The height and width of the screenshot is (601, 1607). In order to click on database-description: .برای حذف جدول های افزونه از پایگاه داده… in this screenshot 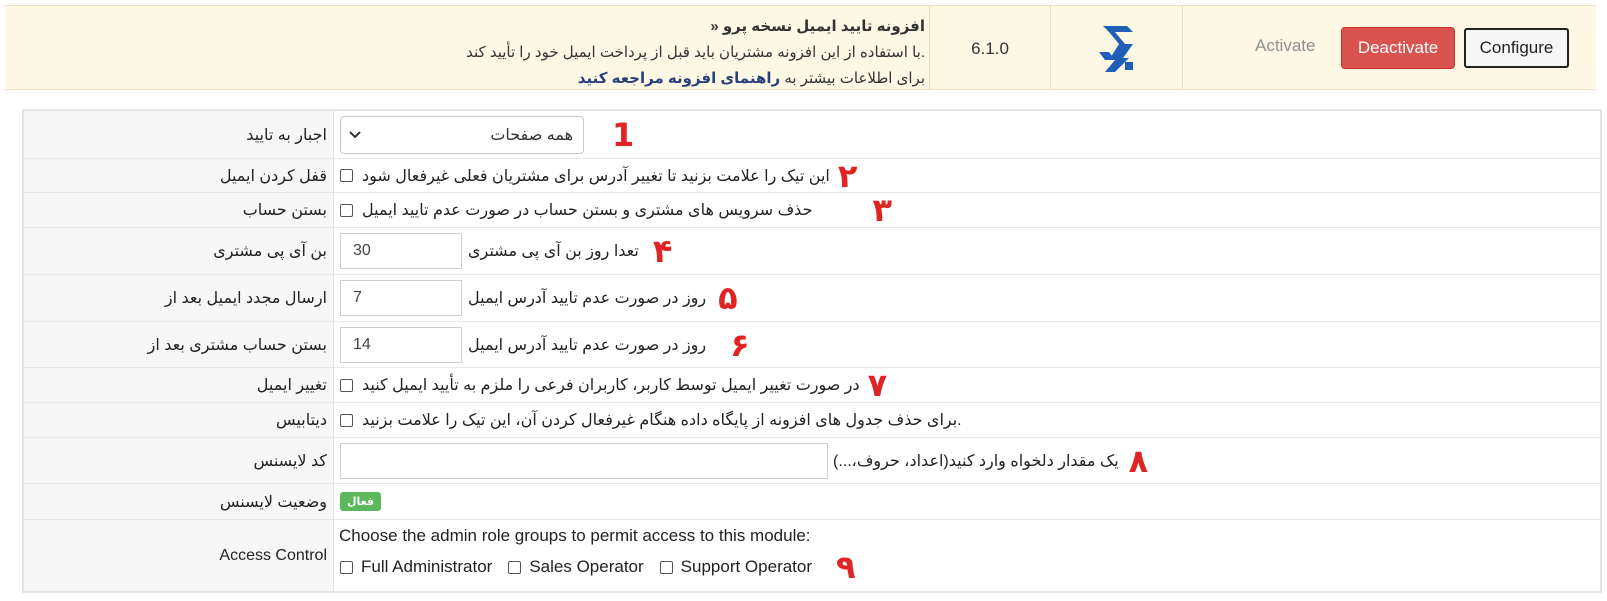, I will do `click(662, 420)`.